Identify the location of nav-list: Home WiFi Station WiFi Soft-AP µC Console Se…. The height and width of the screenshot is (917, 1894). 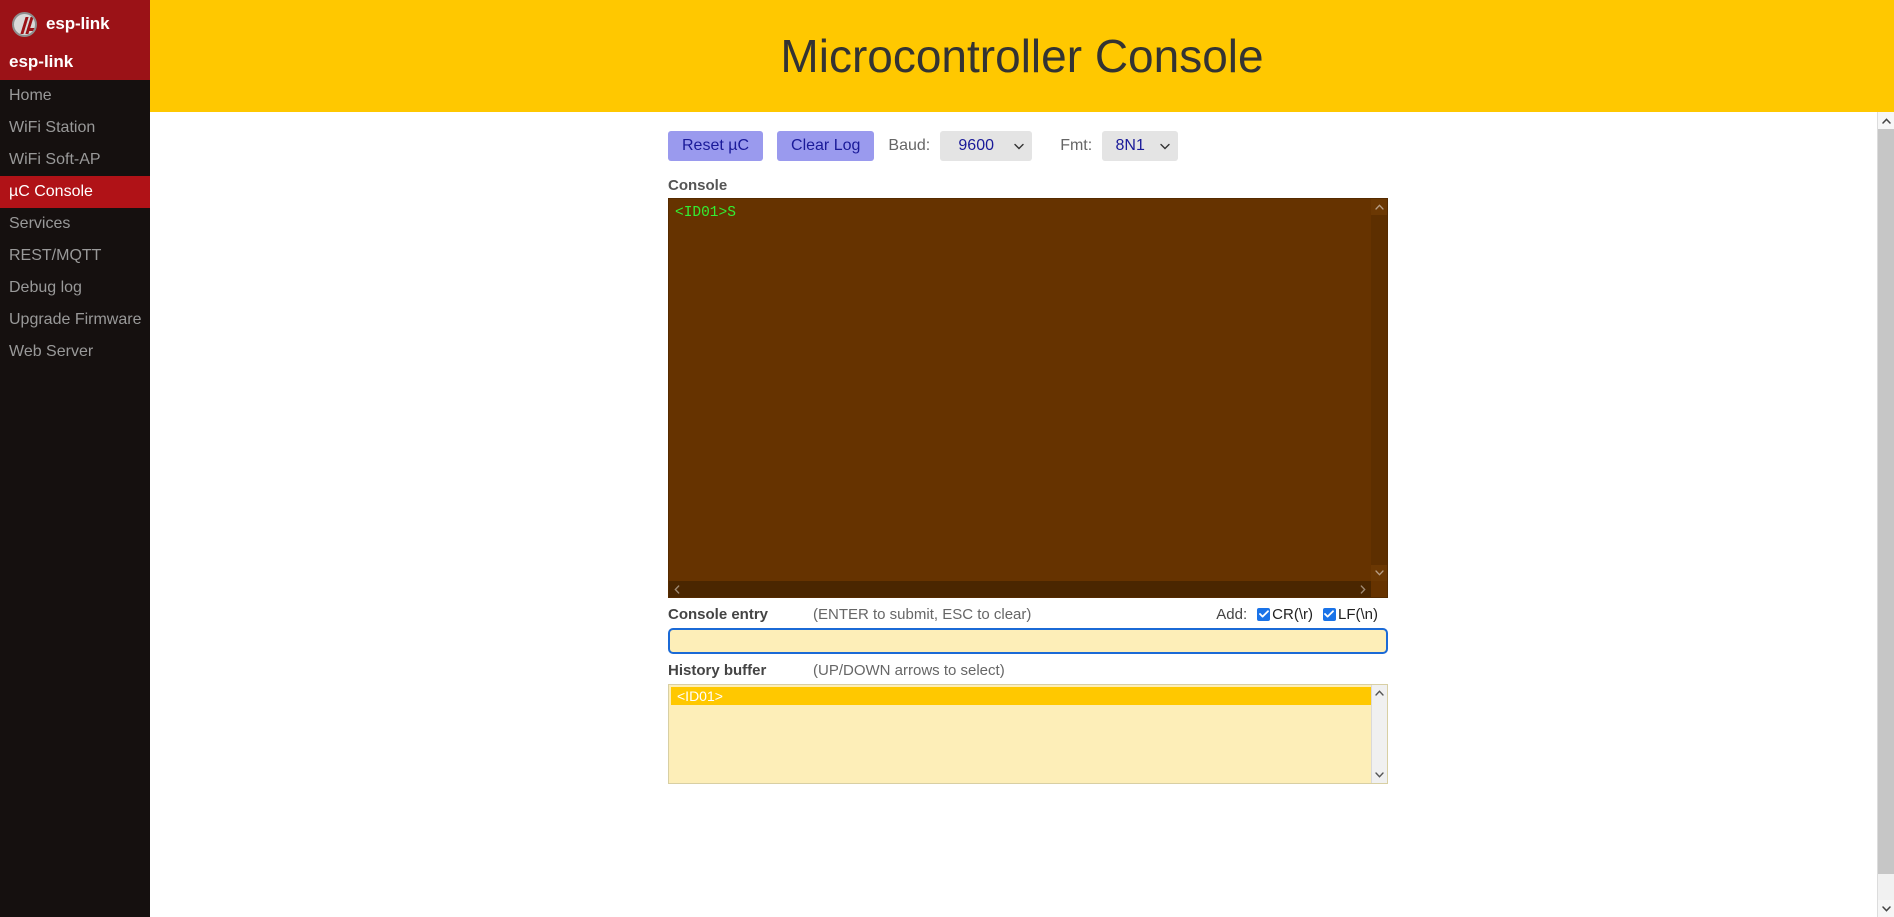
(75, 224).